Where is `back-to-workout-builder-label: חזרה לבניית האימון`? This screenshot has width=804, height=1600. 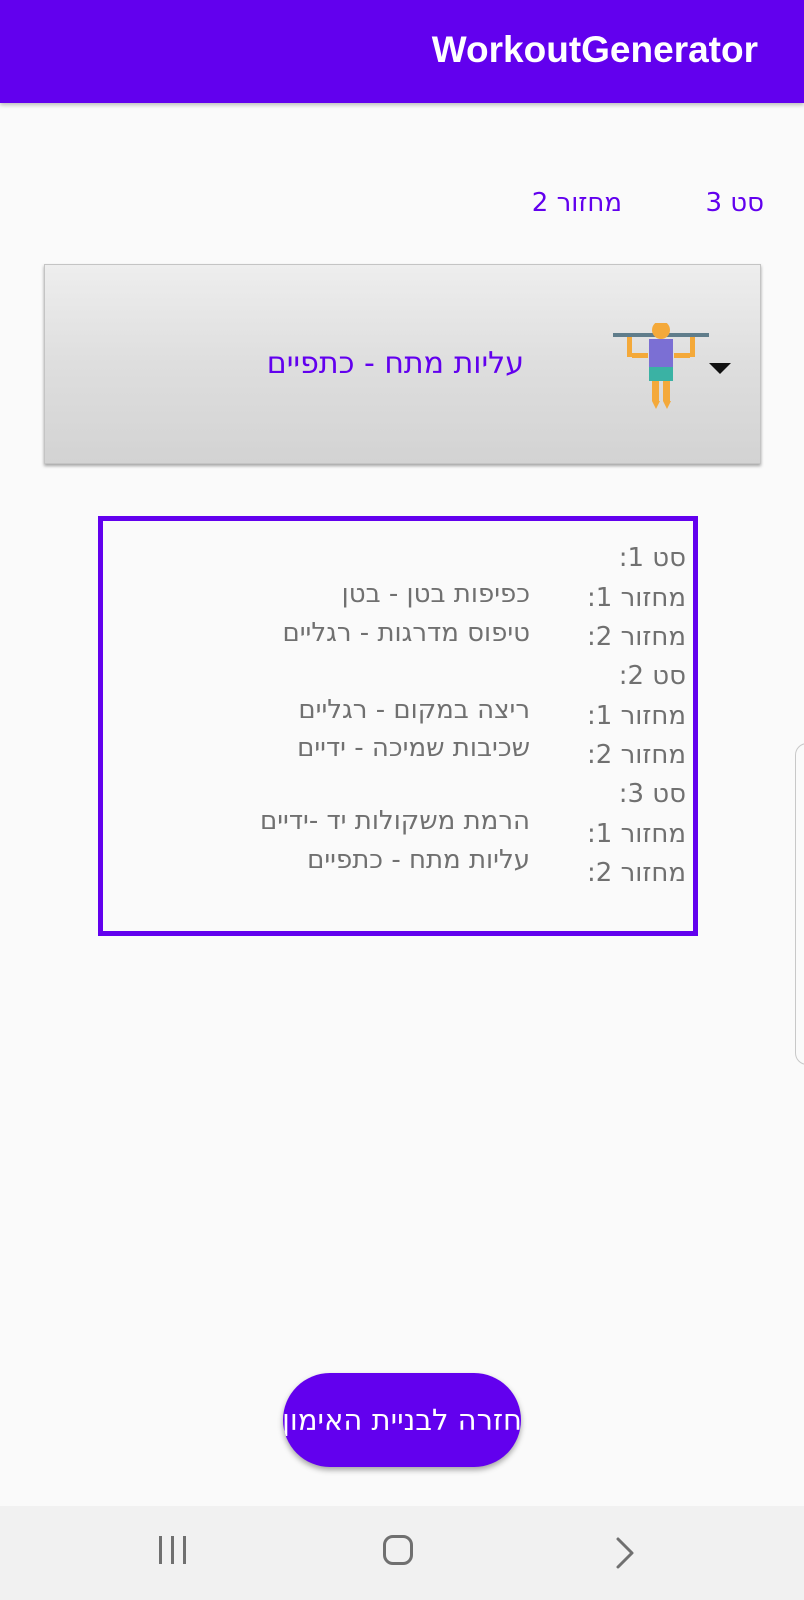 back-to-workout-builder-label: חזרה לבניית האימון is located at coordinates (402, 1420).